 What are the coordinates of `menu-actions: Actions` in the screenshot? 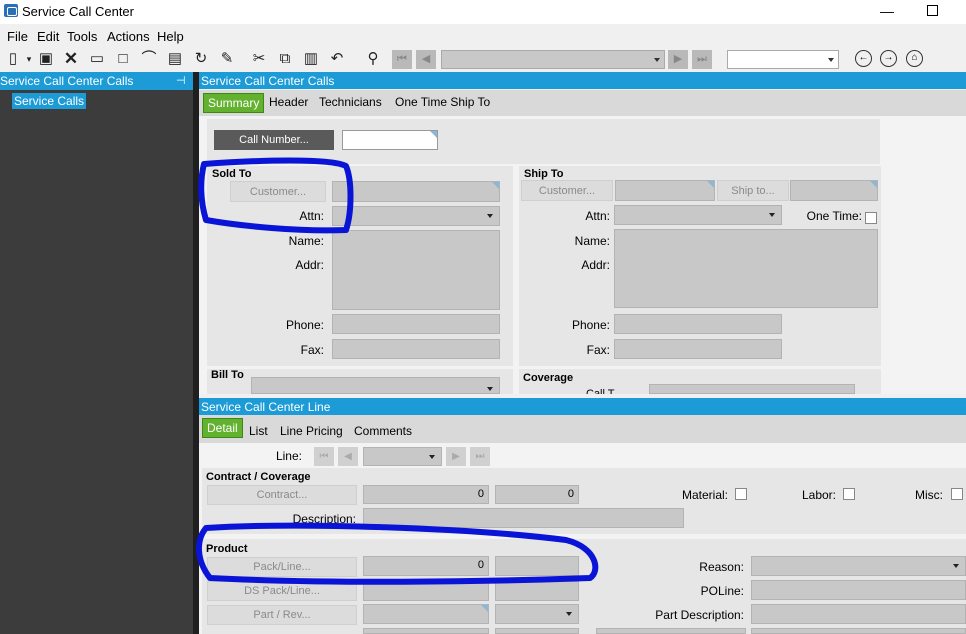 It's located at (128, 36).